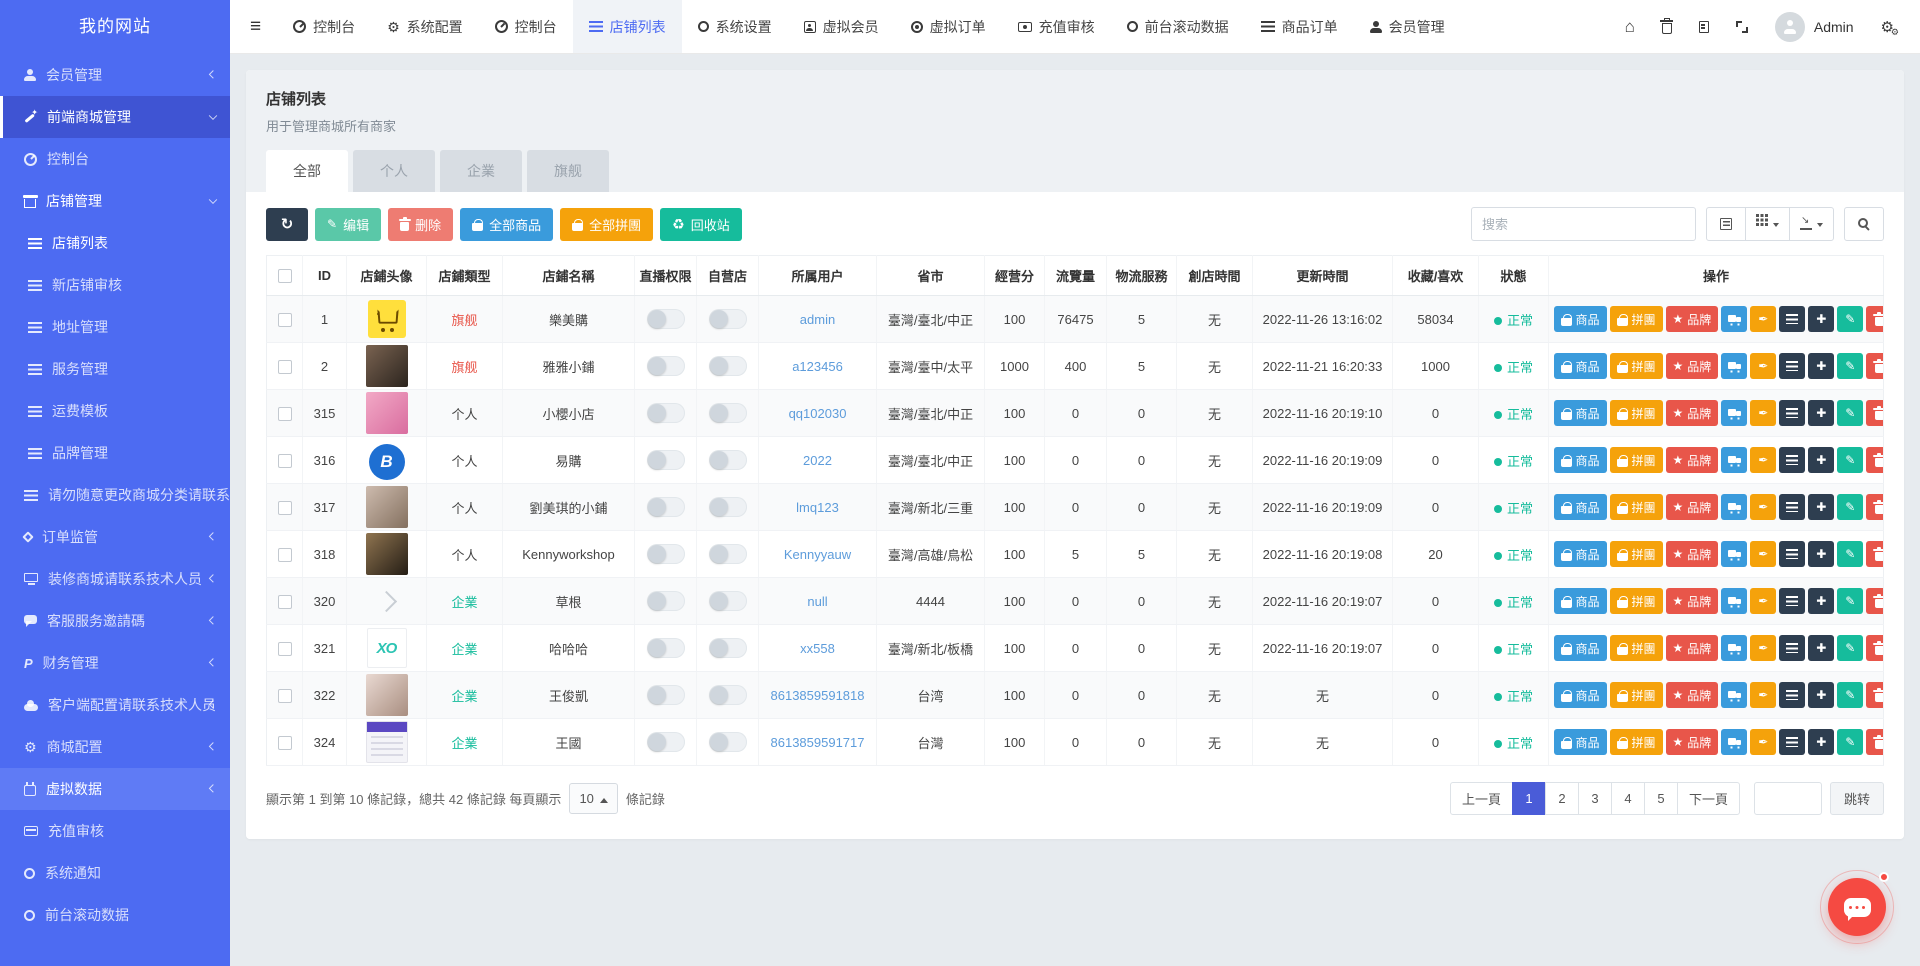 This screenshot has width=1920, height=966. What do you see at coordinates (1856, 798) in the screenshot?
I see `page-jump-button: 跳转` at bounding box center [1856, 798].